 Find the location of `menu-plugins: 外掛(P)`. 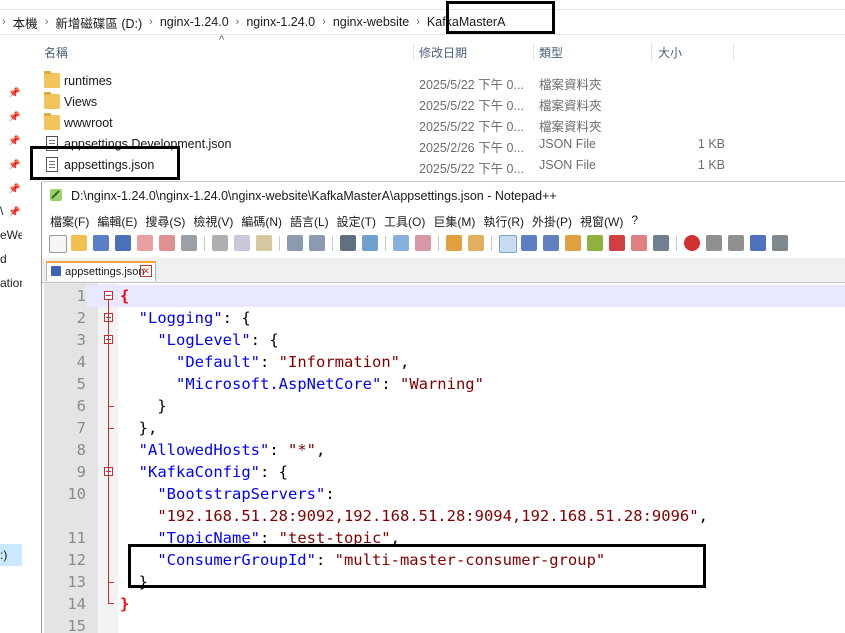

menu-plugins: 外掛(P) is located at coordinates (548, 220).